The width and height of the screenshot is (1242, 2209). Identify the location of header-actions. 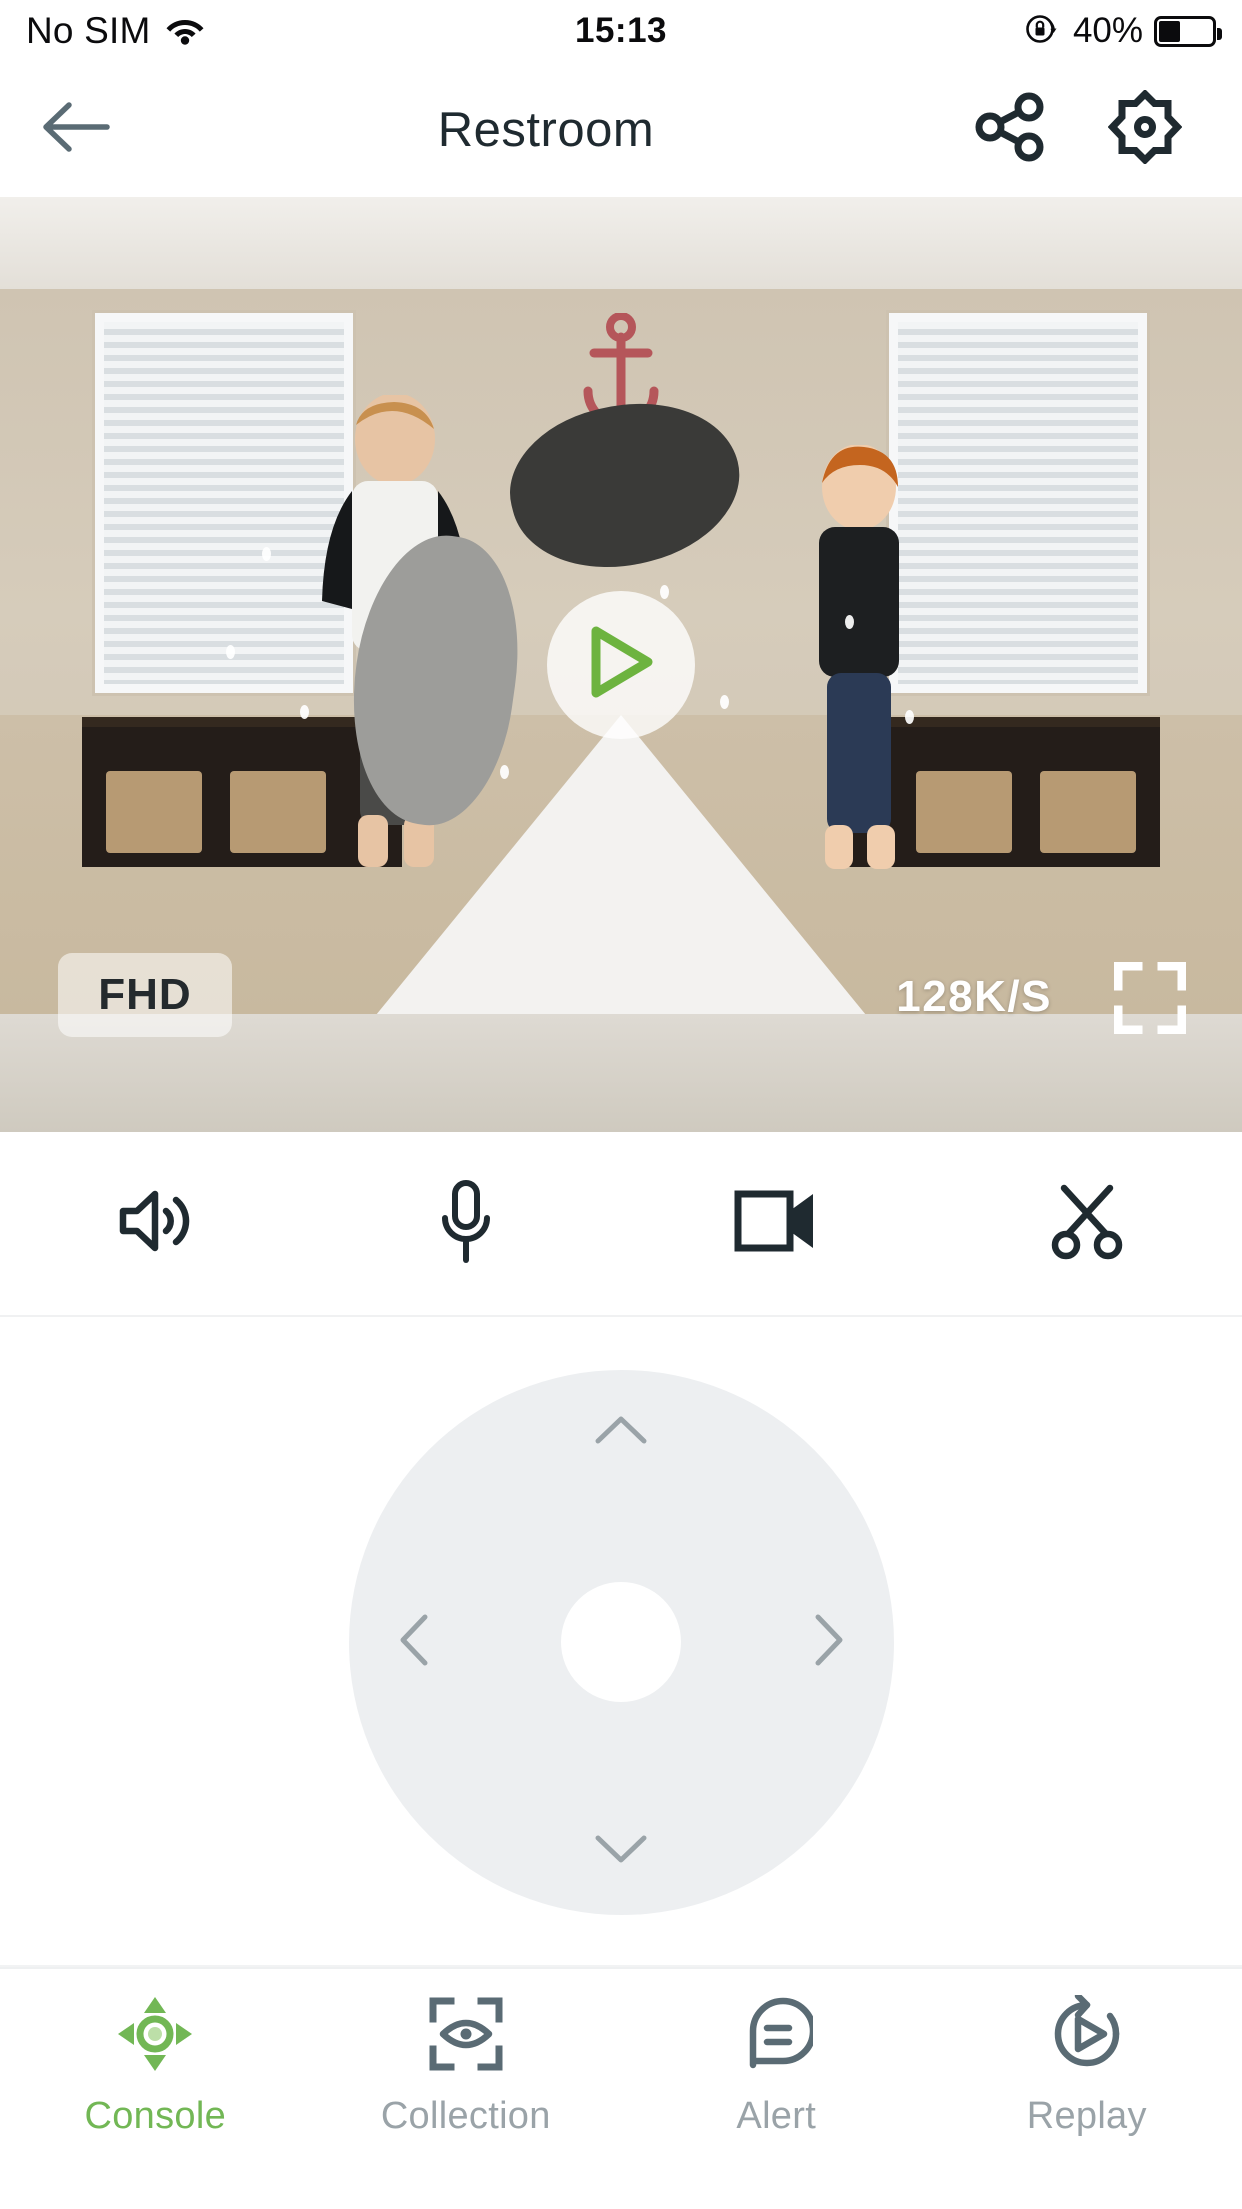
(1092, 130).